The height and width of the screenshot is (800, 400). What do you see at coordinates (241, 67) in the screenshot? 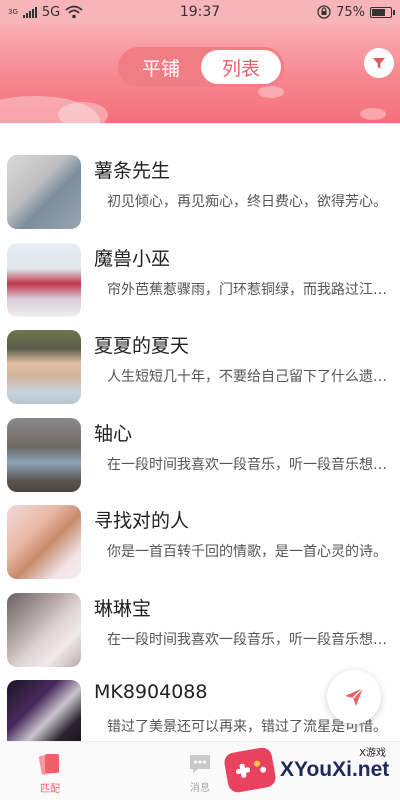
I see `tab-list: 列表` at bounding box center [241, 67].